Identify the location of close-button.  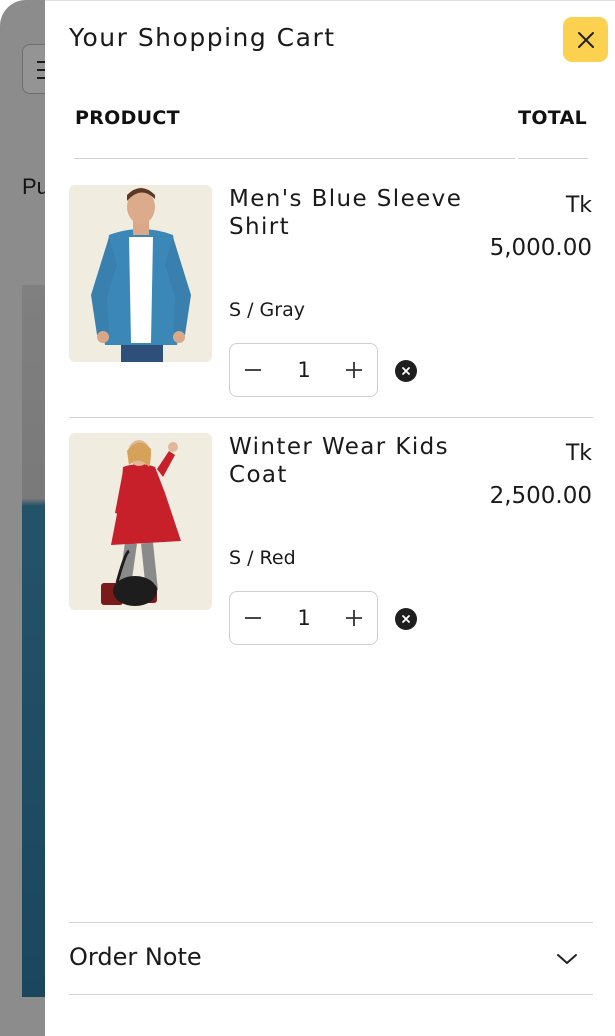
(585, 39).